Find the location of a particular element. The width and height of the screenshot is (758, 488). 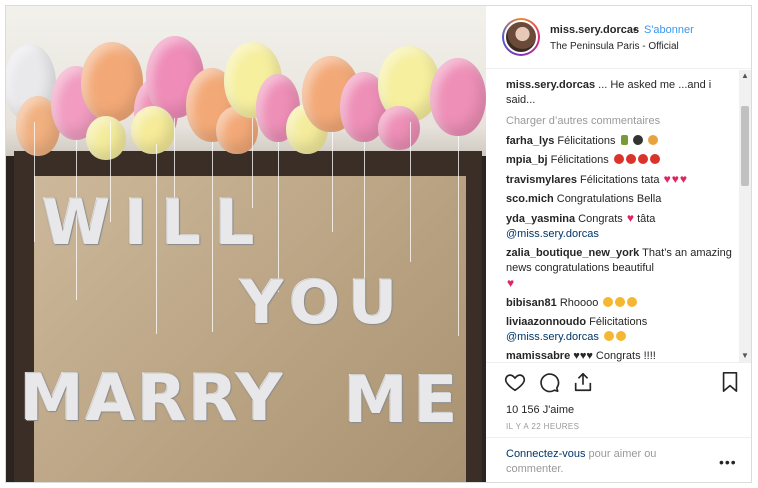

graduation-cap-emoji-icon is located at coordinates (637, 140).